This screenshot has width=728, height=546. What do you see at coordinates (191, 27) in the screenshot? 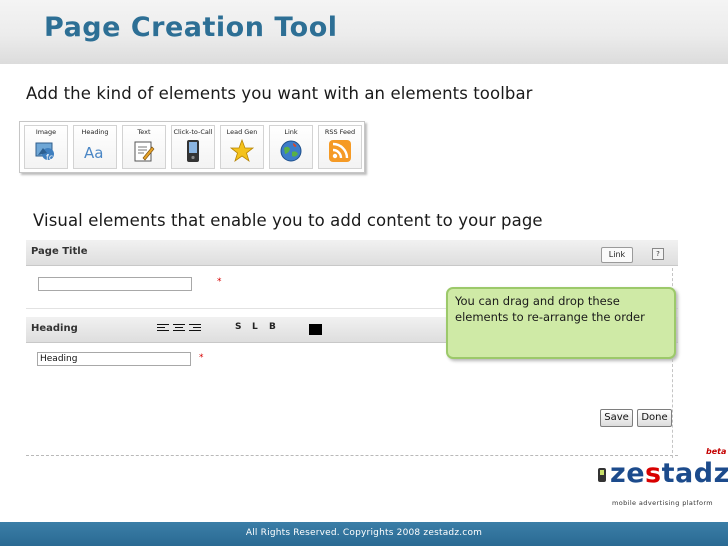
I see `page-title: Page Creation Tool` at bounding box center [191, 27].